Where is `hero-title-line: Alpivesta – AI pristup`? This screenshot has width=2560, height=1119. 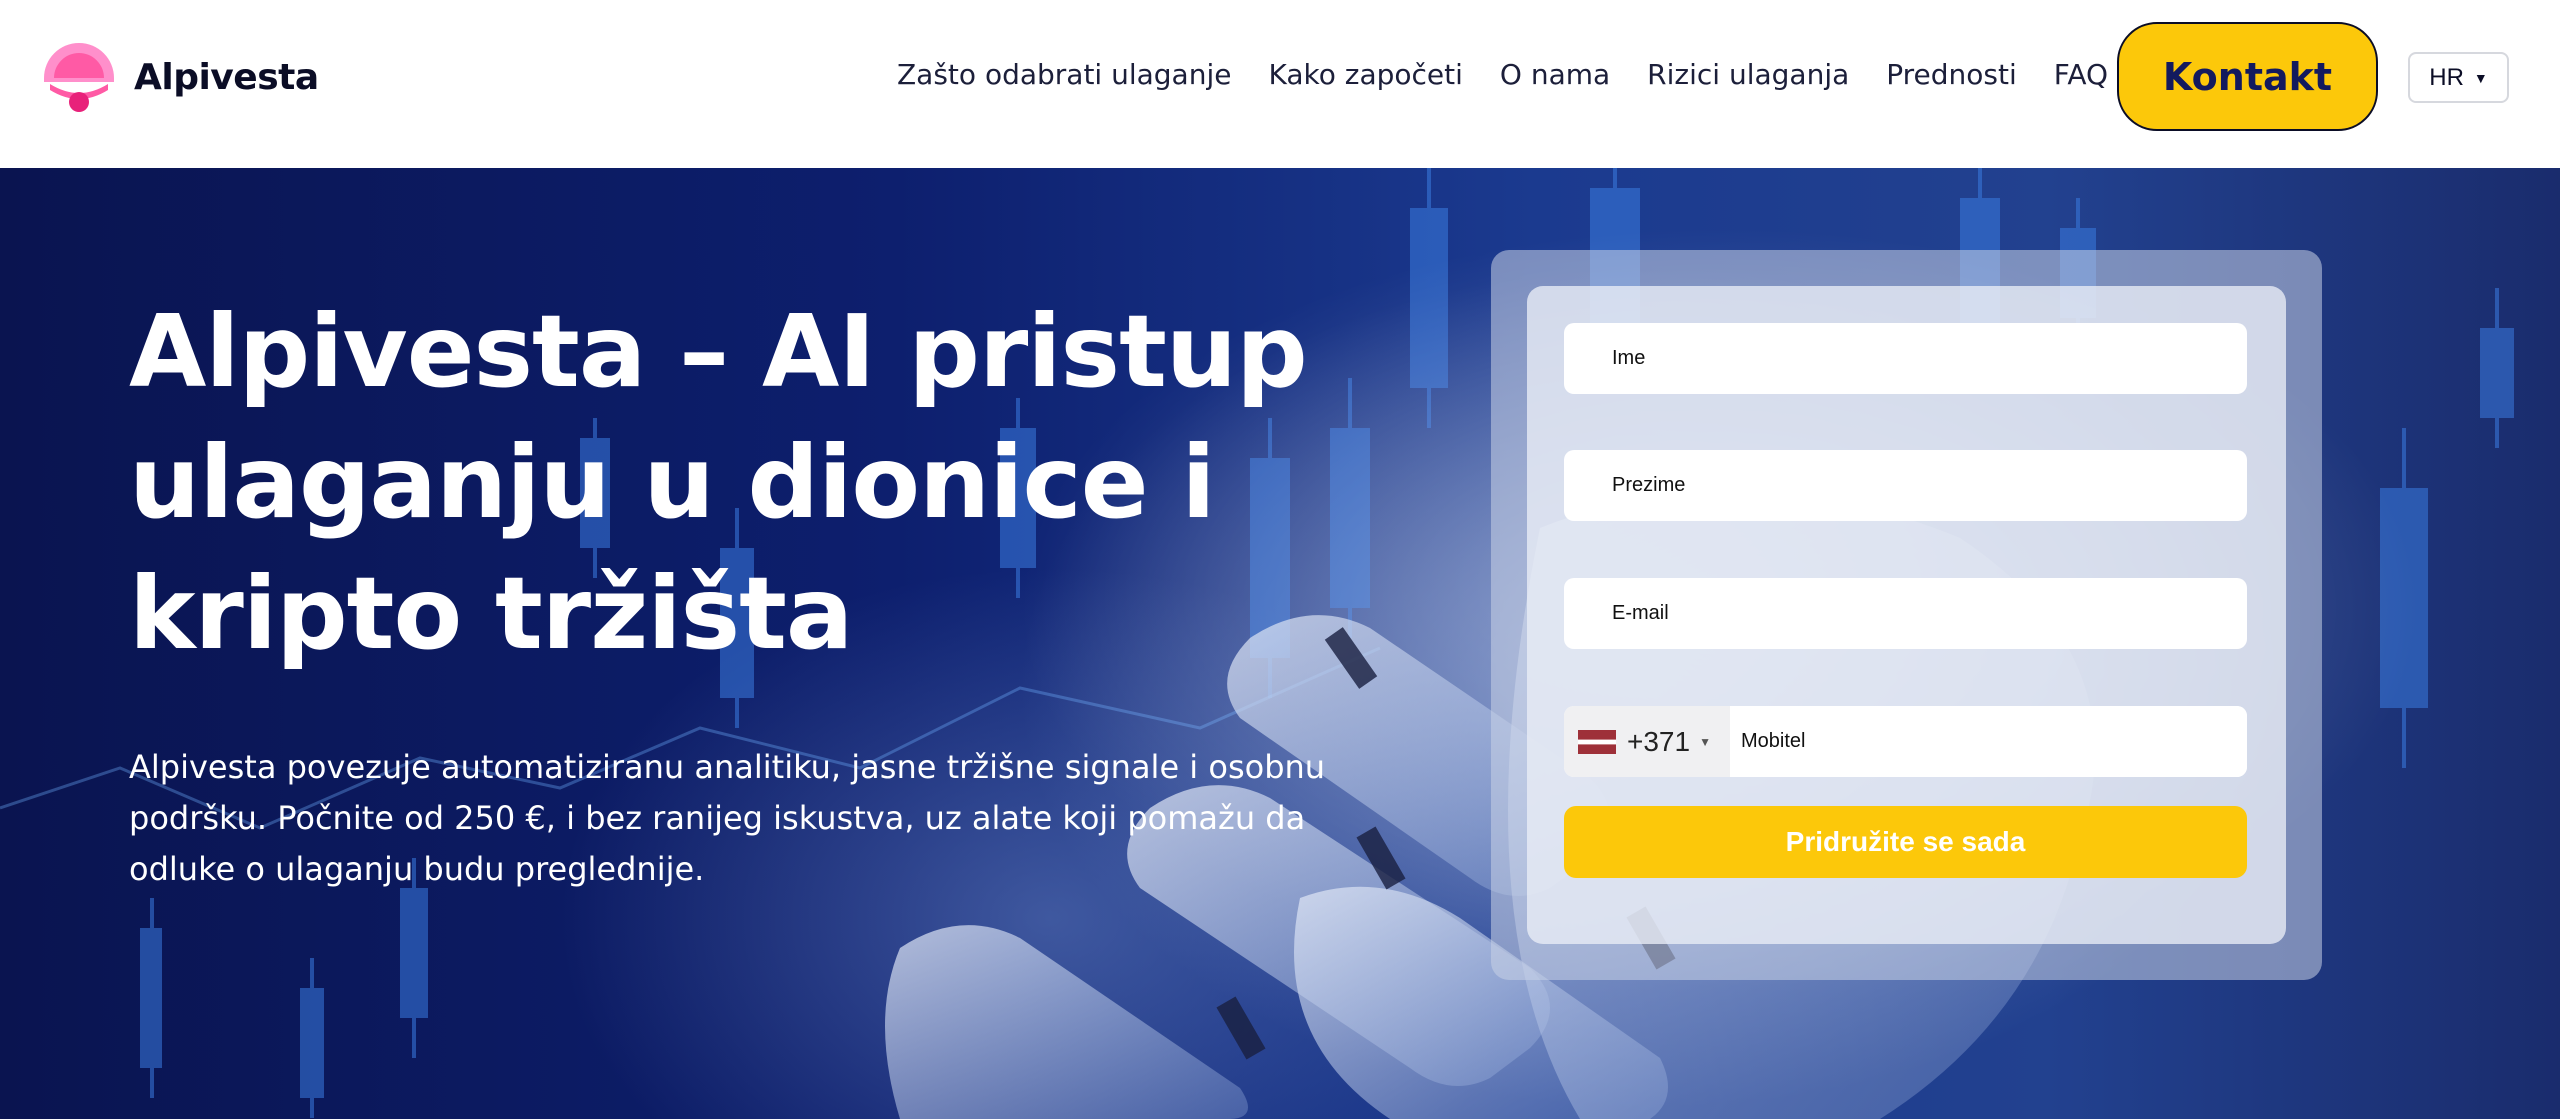 hero-title-line: Alpivesta – AI pristup is located at coordinates (718, 351).